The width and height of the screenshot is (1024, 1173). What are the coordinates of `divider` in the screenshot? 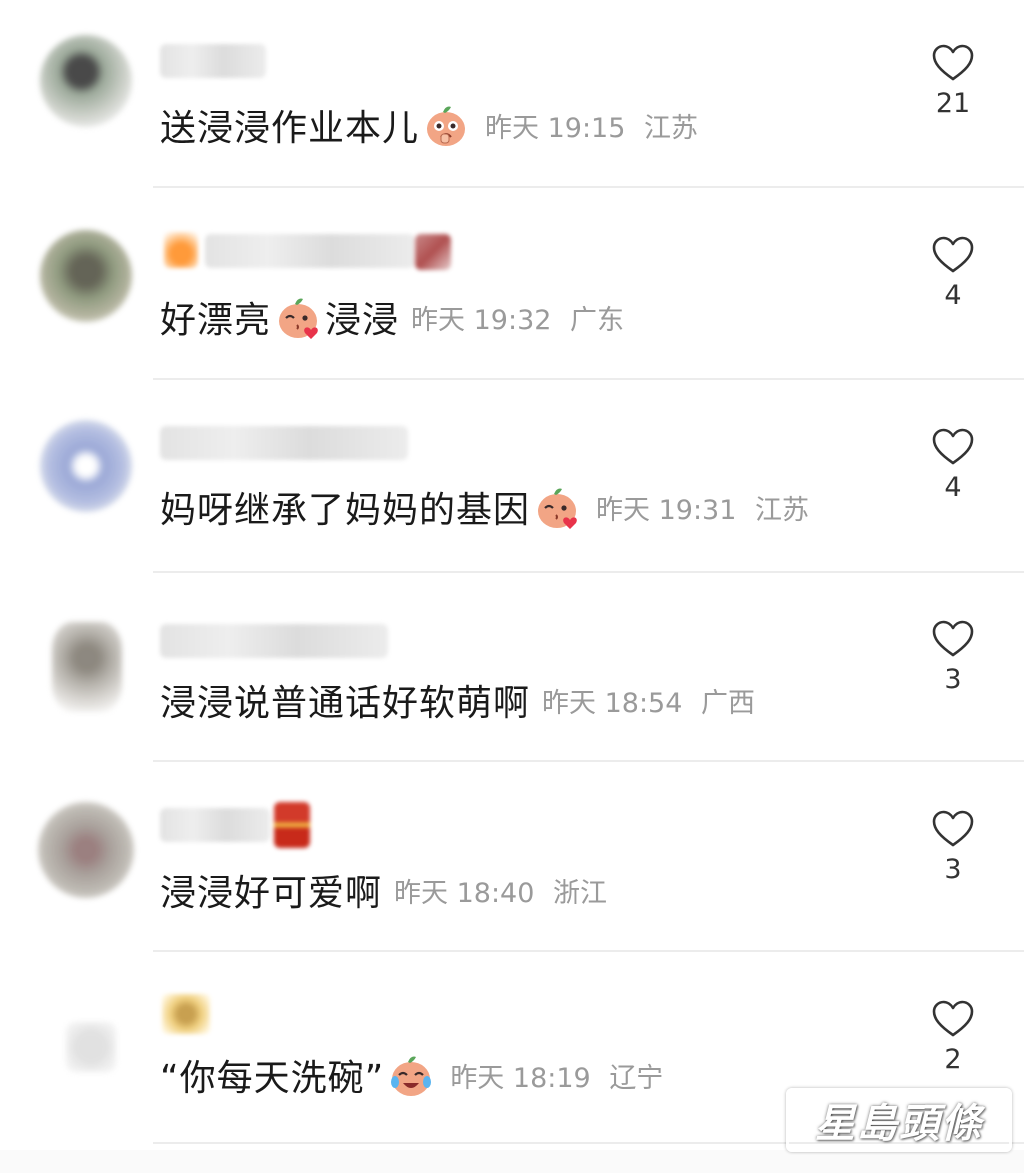 It's located at (588, 187).